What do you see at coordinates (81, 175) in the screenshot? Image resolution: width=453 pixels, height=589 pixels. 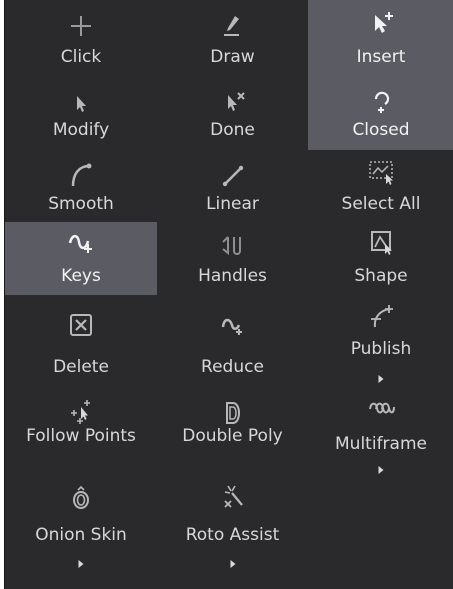 I see `smooth-curve-icon` at bounding box center [81, 175].